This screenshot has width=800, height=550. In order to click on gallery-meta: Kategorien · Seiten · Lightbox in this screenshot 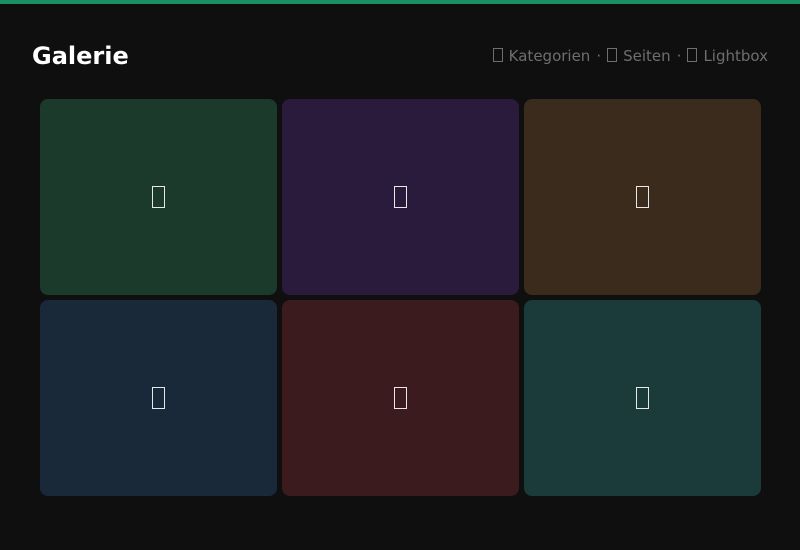, I will do `click(630, 56)`.